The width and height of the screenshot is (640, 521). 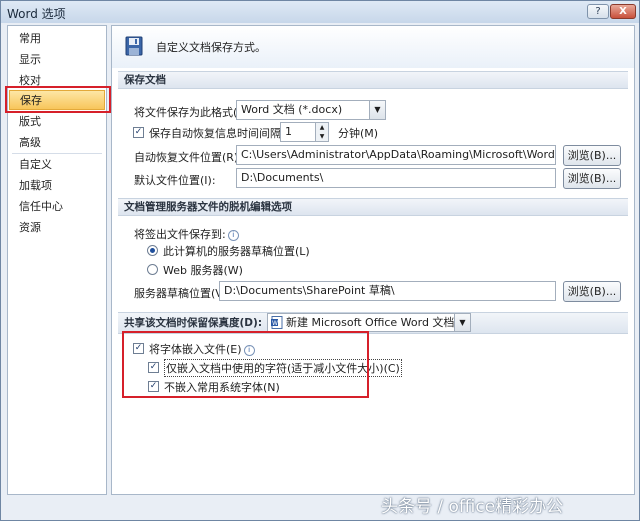 What do you see at coordinates (57, 39) in the screenshot?
I see `sidebar-item-common: 常用` at bounding box center [57, 39].